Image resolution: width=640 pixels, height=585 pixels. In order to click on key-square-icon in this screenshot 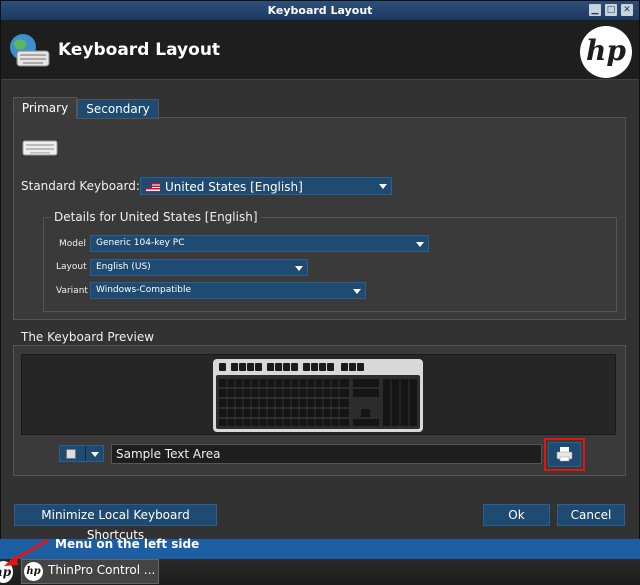, I will do `click(71, 454)`.